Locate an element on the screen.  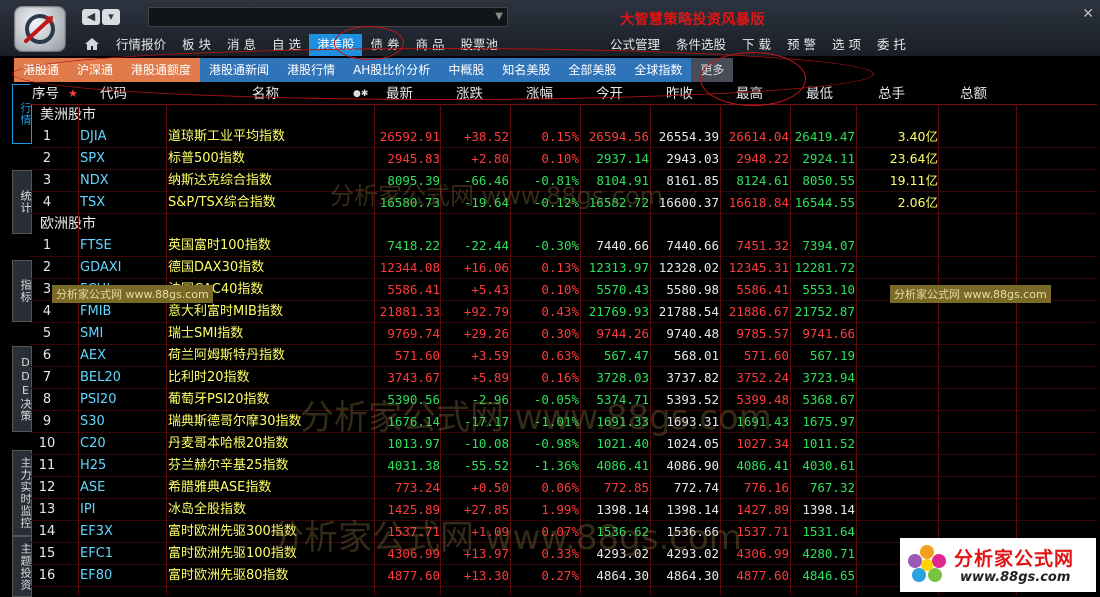
column-header: 代码 is located at coordinates (113, 94).